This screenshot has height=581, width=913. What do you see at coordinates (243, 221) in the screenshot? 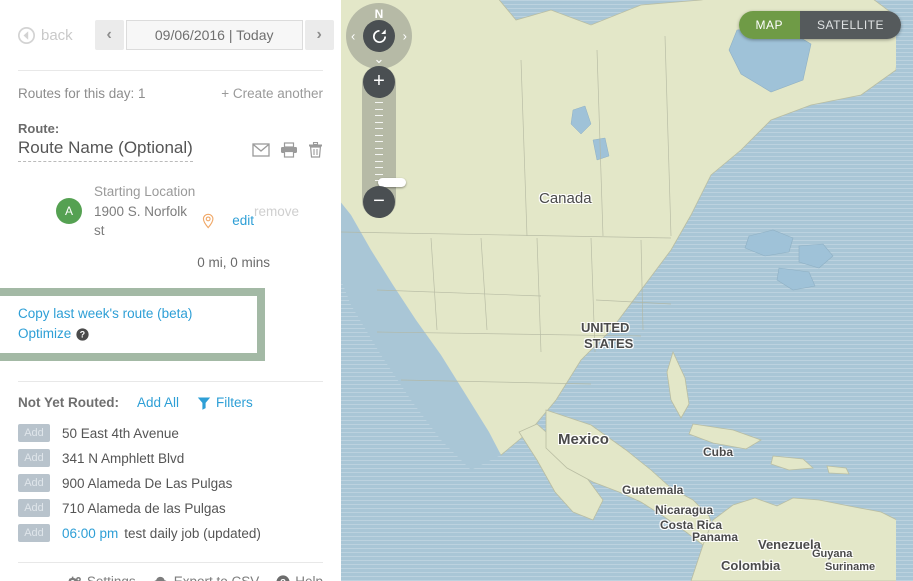
I see `edit-stop-link: edit` at bounding box center [243, 221].